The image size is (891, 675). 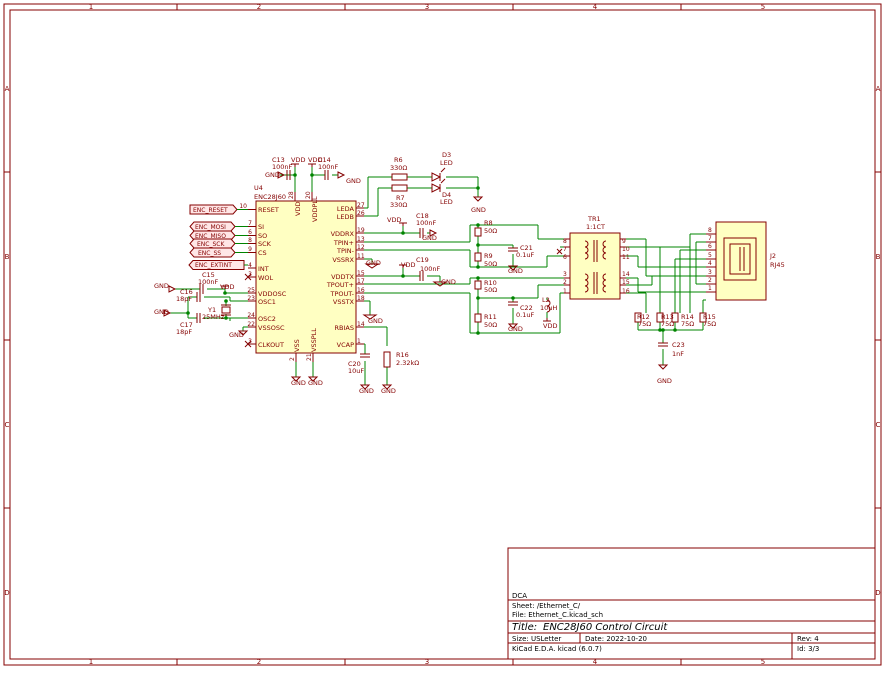 I want to click on svg-text: 16, so click(x=626, y=291).